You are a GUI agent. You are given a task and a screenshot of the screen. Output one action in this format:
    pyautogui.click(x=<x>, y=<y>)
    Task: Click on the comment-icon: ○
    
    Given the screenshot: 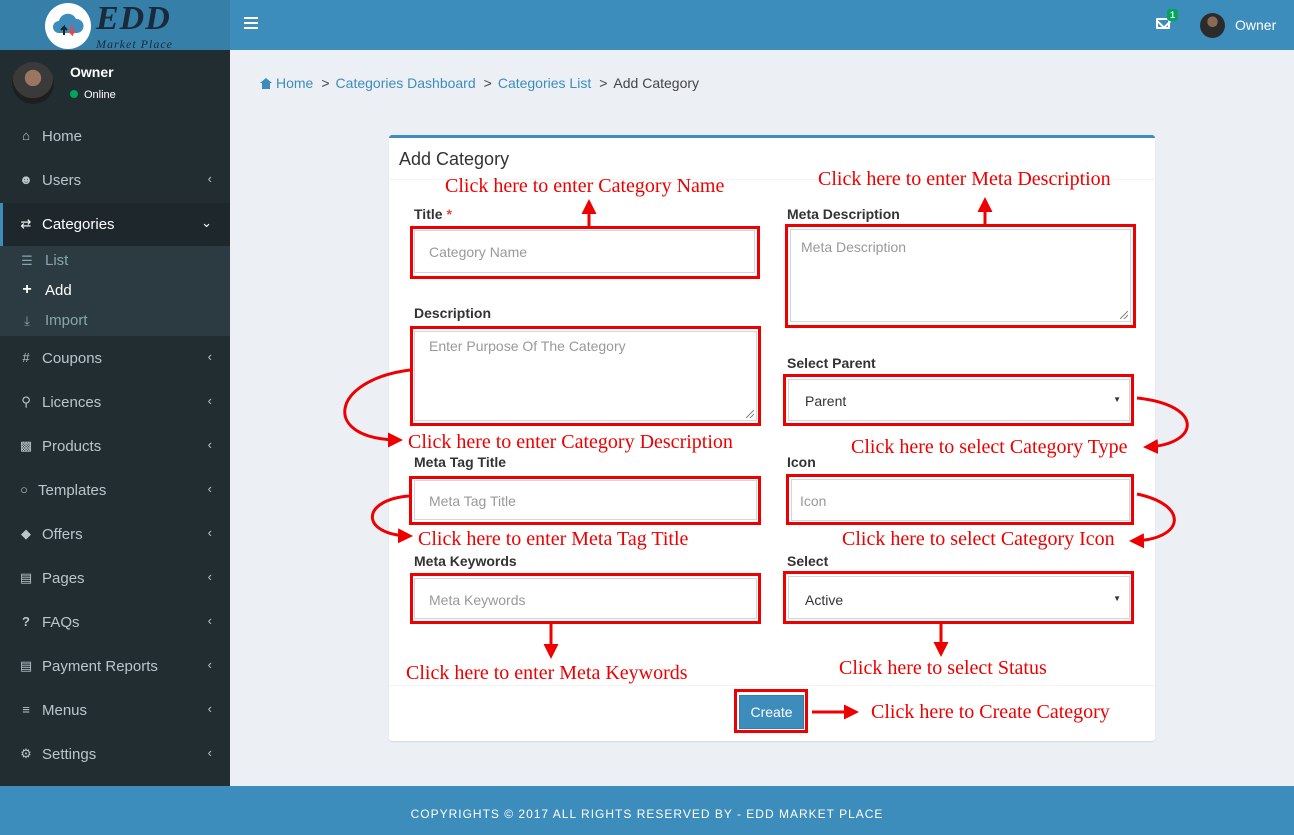 What is the action you would take?
    pyautogui.click(x=24, y=489)
    